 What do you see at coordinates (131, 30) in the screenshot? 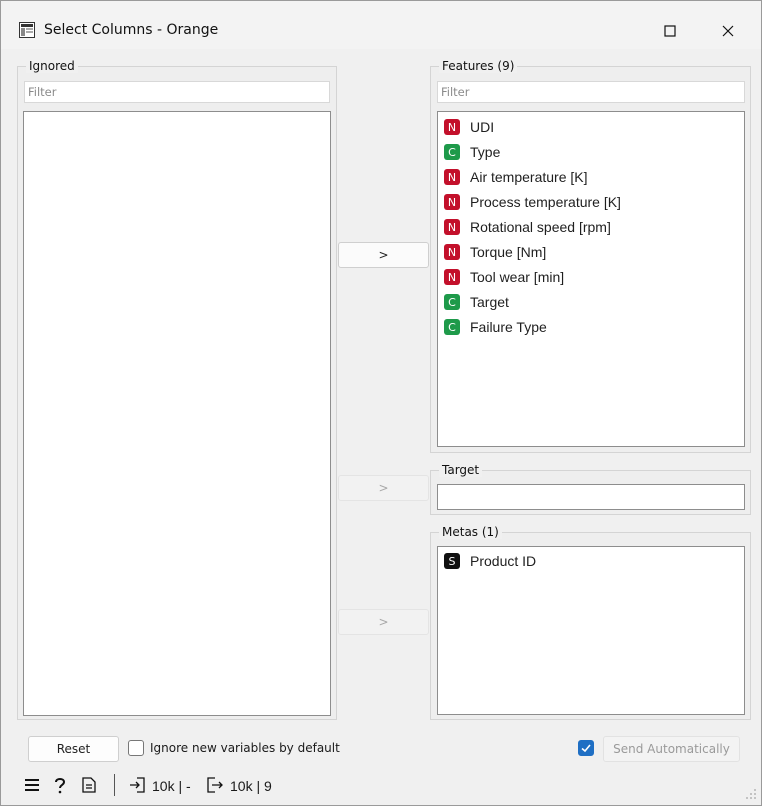
I see `window-title: Select Columns - Orange` at bounding box center [131, 30].